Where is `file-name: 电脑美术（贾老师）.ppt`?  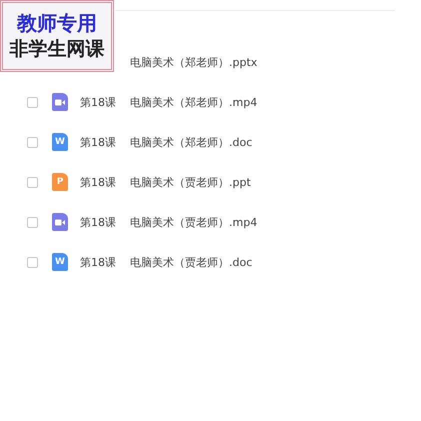
file-name: 电脑美术（贾老师）.ppt is located at coordinates (190, 182).